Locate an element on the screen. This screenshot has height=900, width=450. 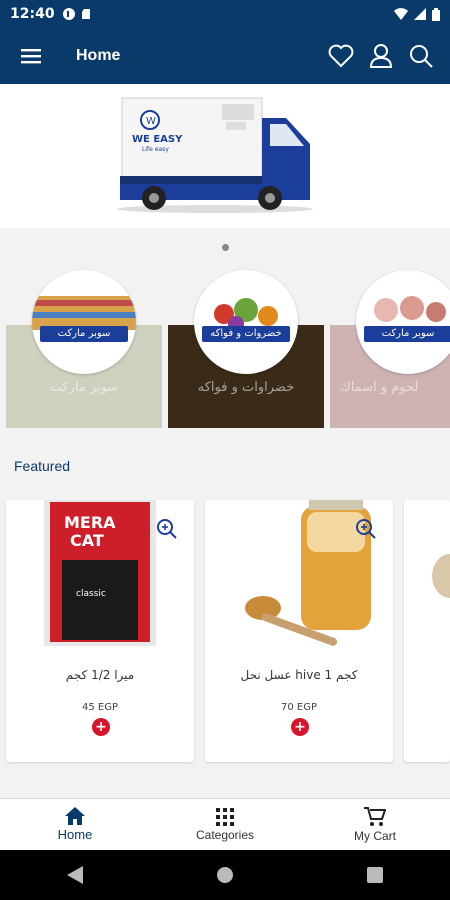
home-circle-icon is located at coordinates (225, 875).